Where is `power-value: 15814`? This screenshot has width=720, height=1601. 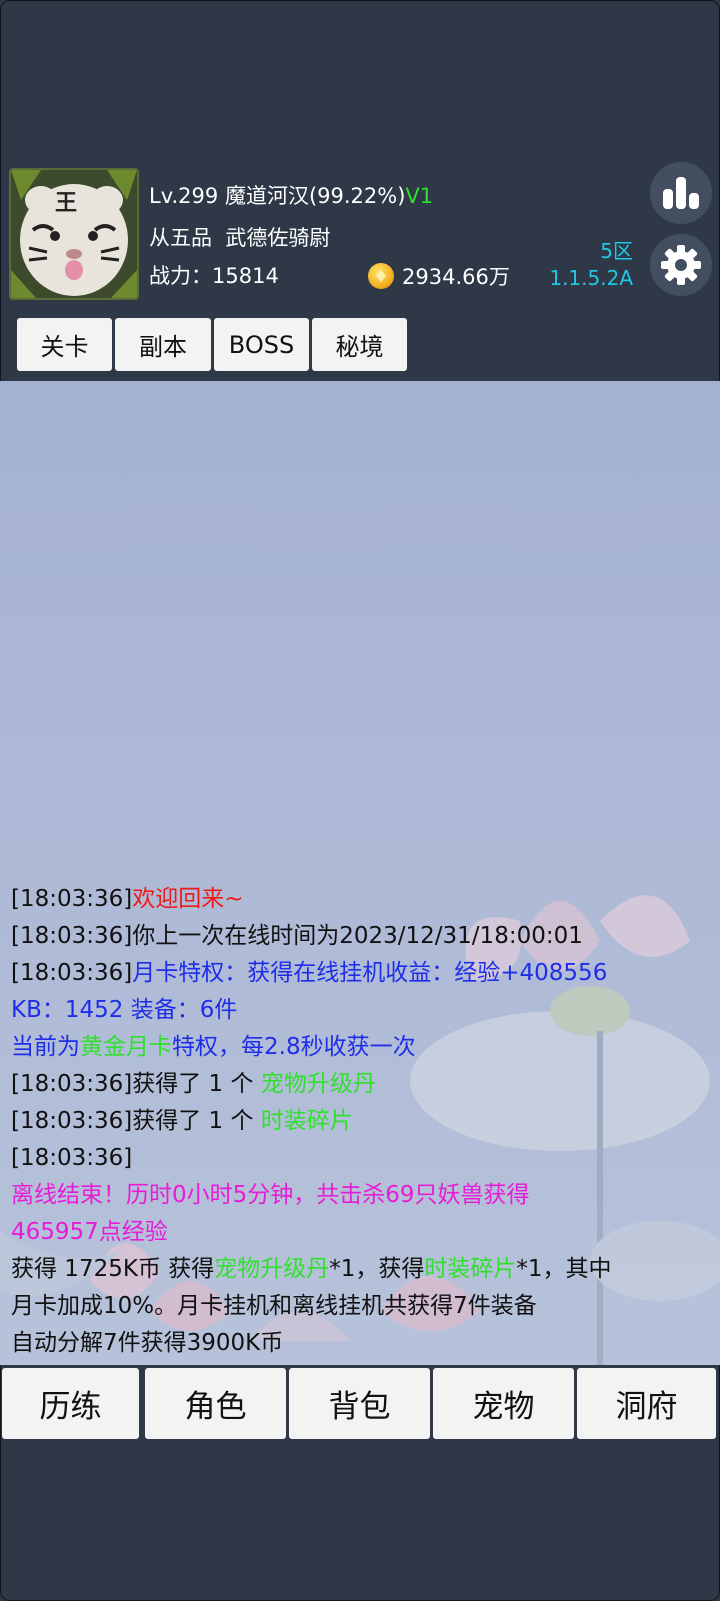 power-value: 15814 is located at coordinates (245, 276).